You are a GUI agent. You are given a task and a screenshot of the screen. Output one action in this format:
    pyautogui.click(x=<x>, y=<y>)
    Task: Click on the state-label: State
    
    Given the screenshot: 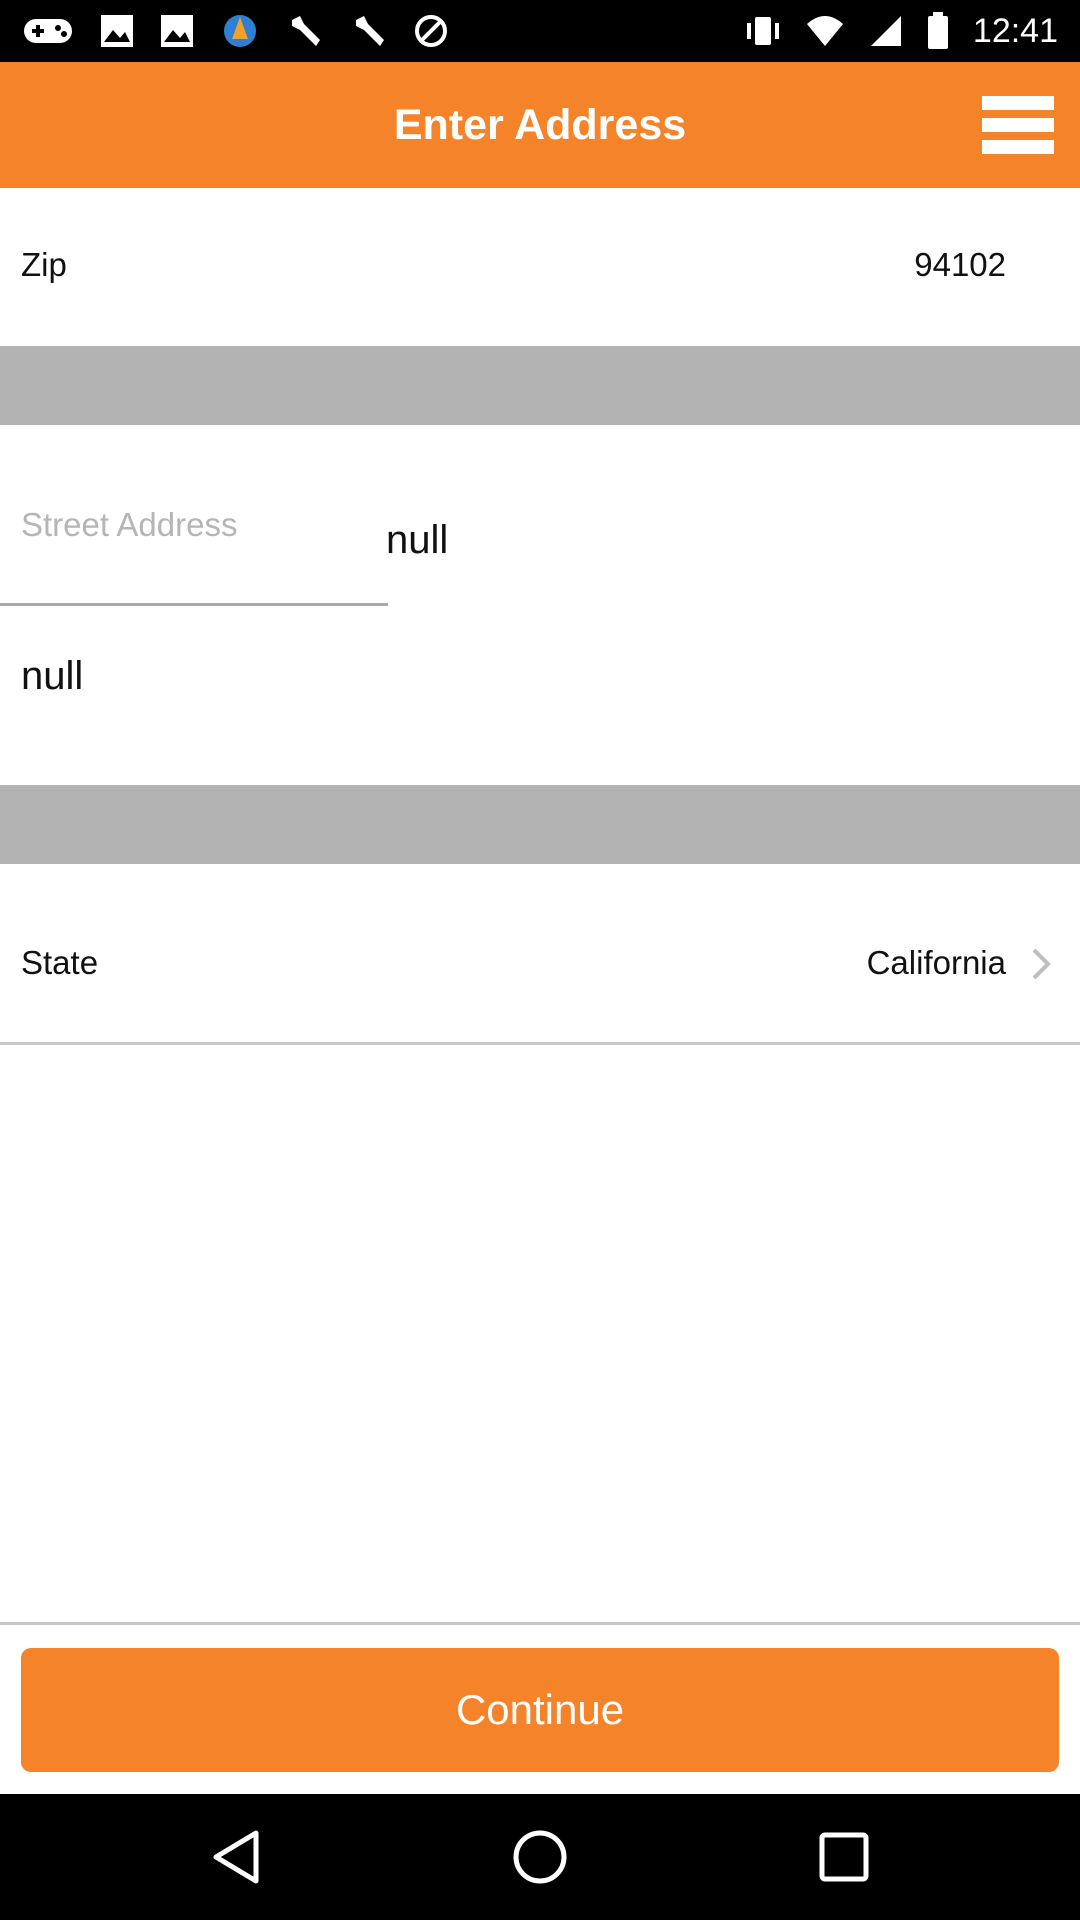 What is the action you would take?
    pyautogui.click(x=60, y=962)
    